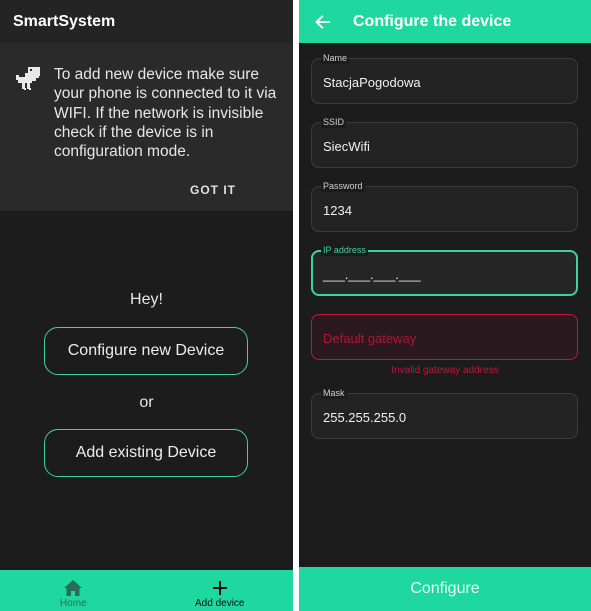 The height and width of the screenshot is (611, 591). What do you see at coordinates (372, 82) in the screenshot?
I see `name-field-value: StacjaPogodowa` at bounding box center [372, 82].